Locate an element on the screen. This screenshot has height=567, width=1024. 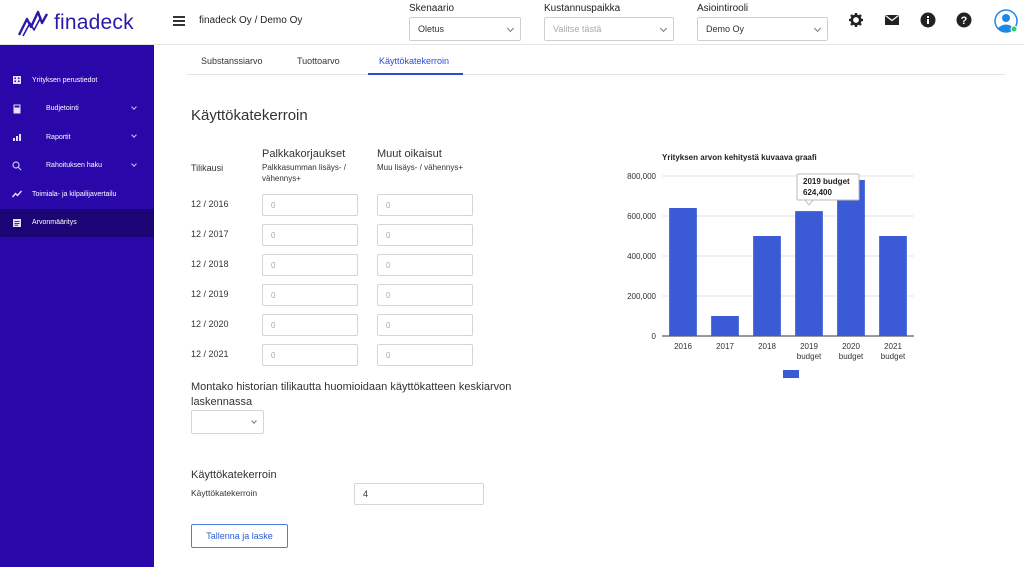
multiplier-section-title: Käyttökatekerroin is located at coordinates (234, 475).